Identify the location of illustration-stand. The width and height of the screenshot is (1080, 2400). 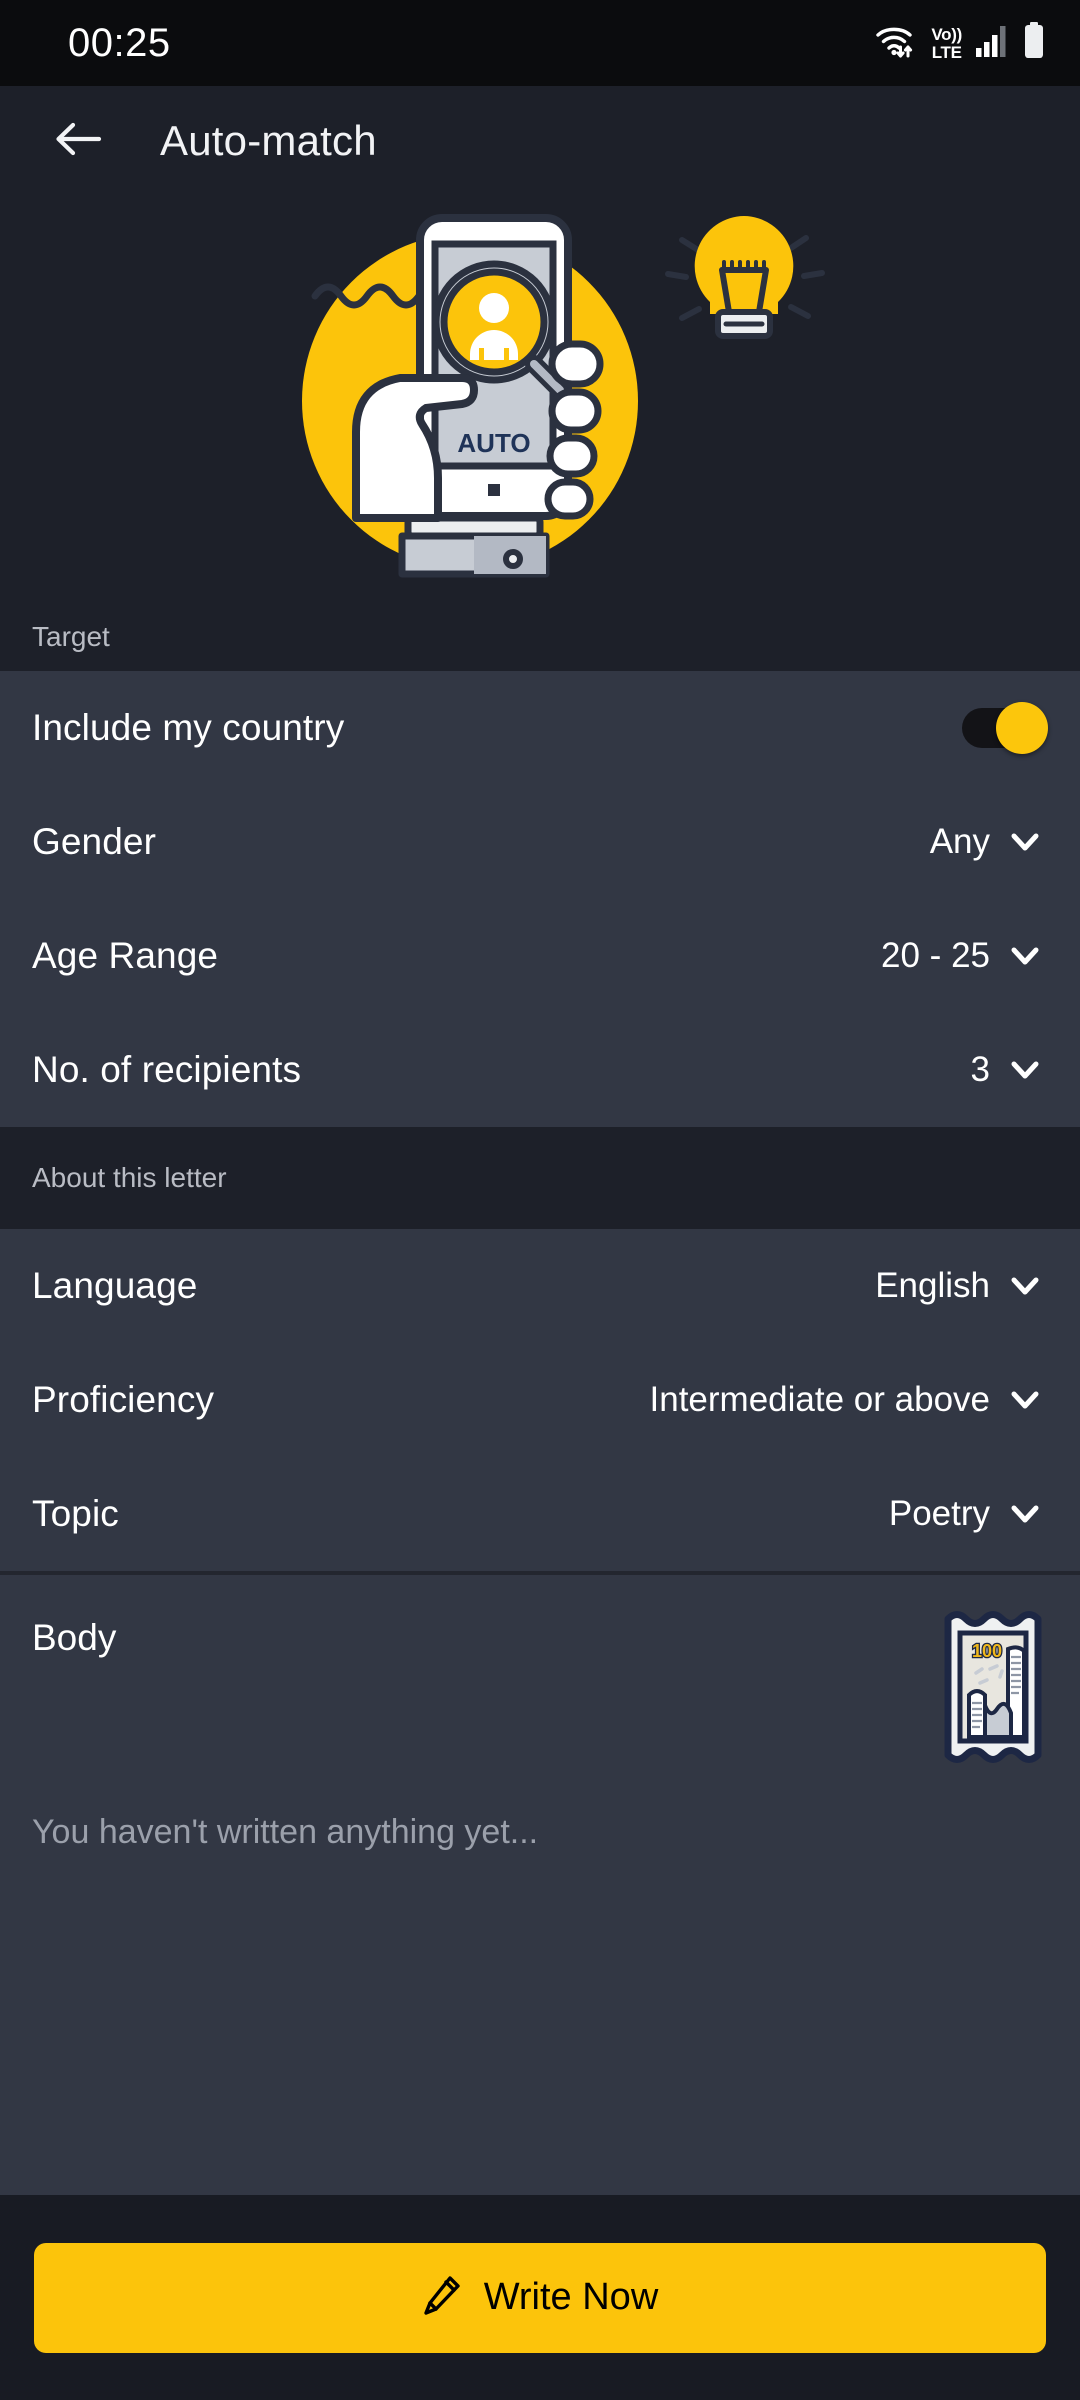
(474, 546).